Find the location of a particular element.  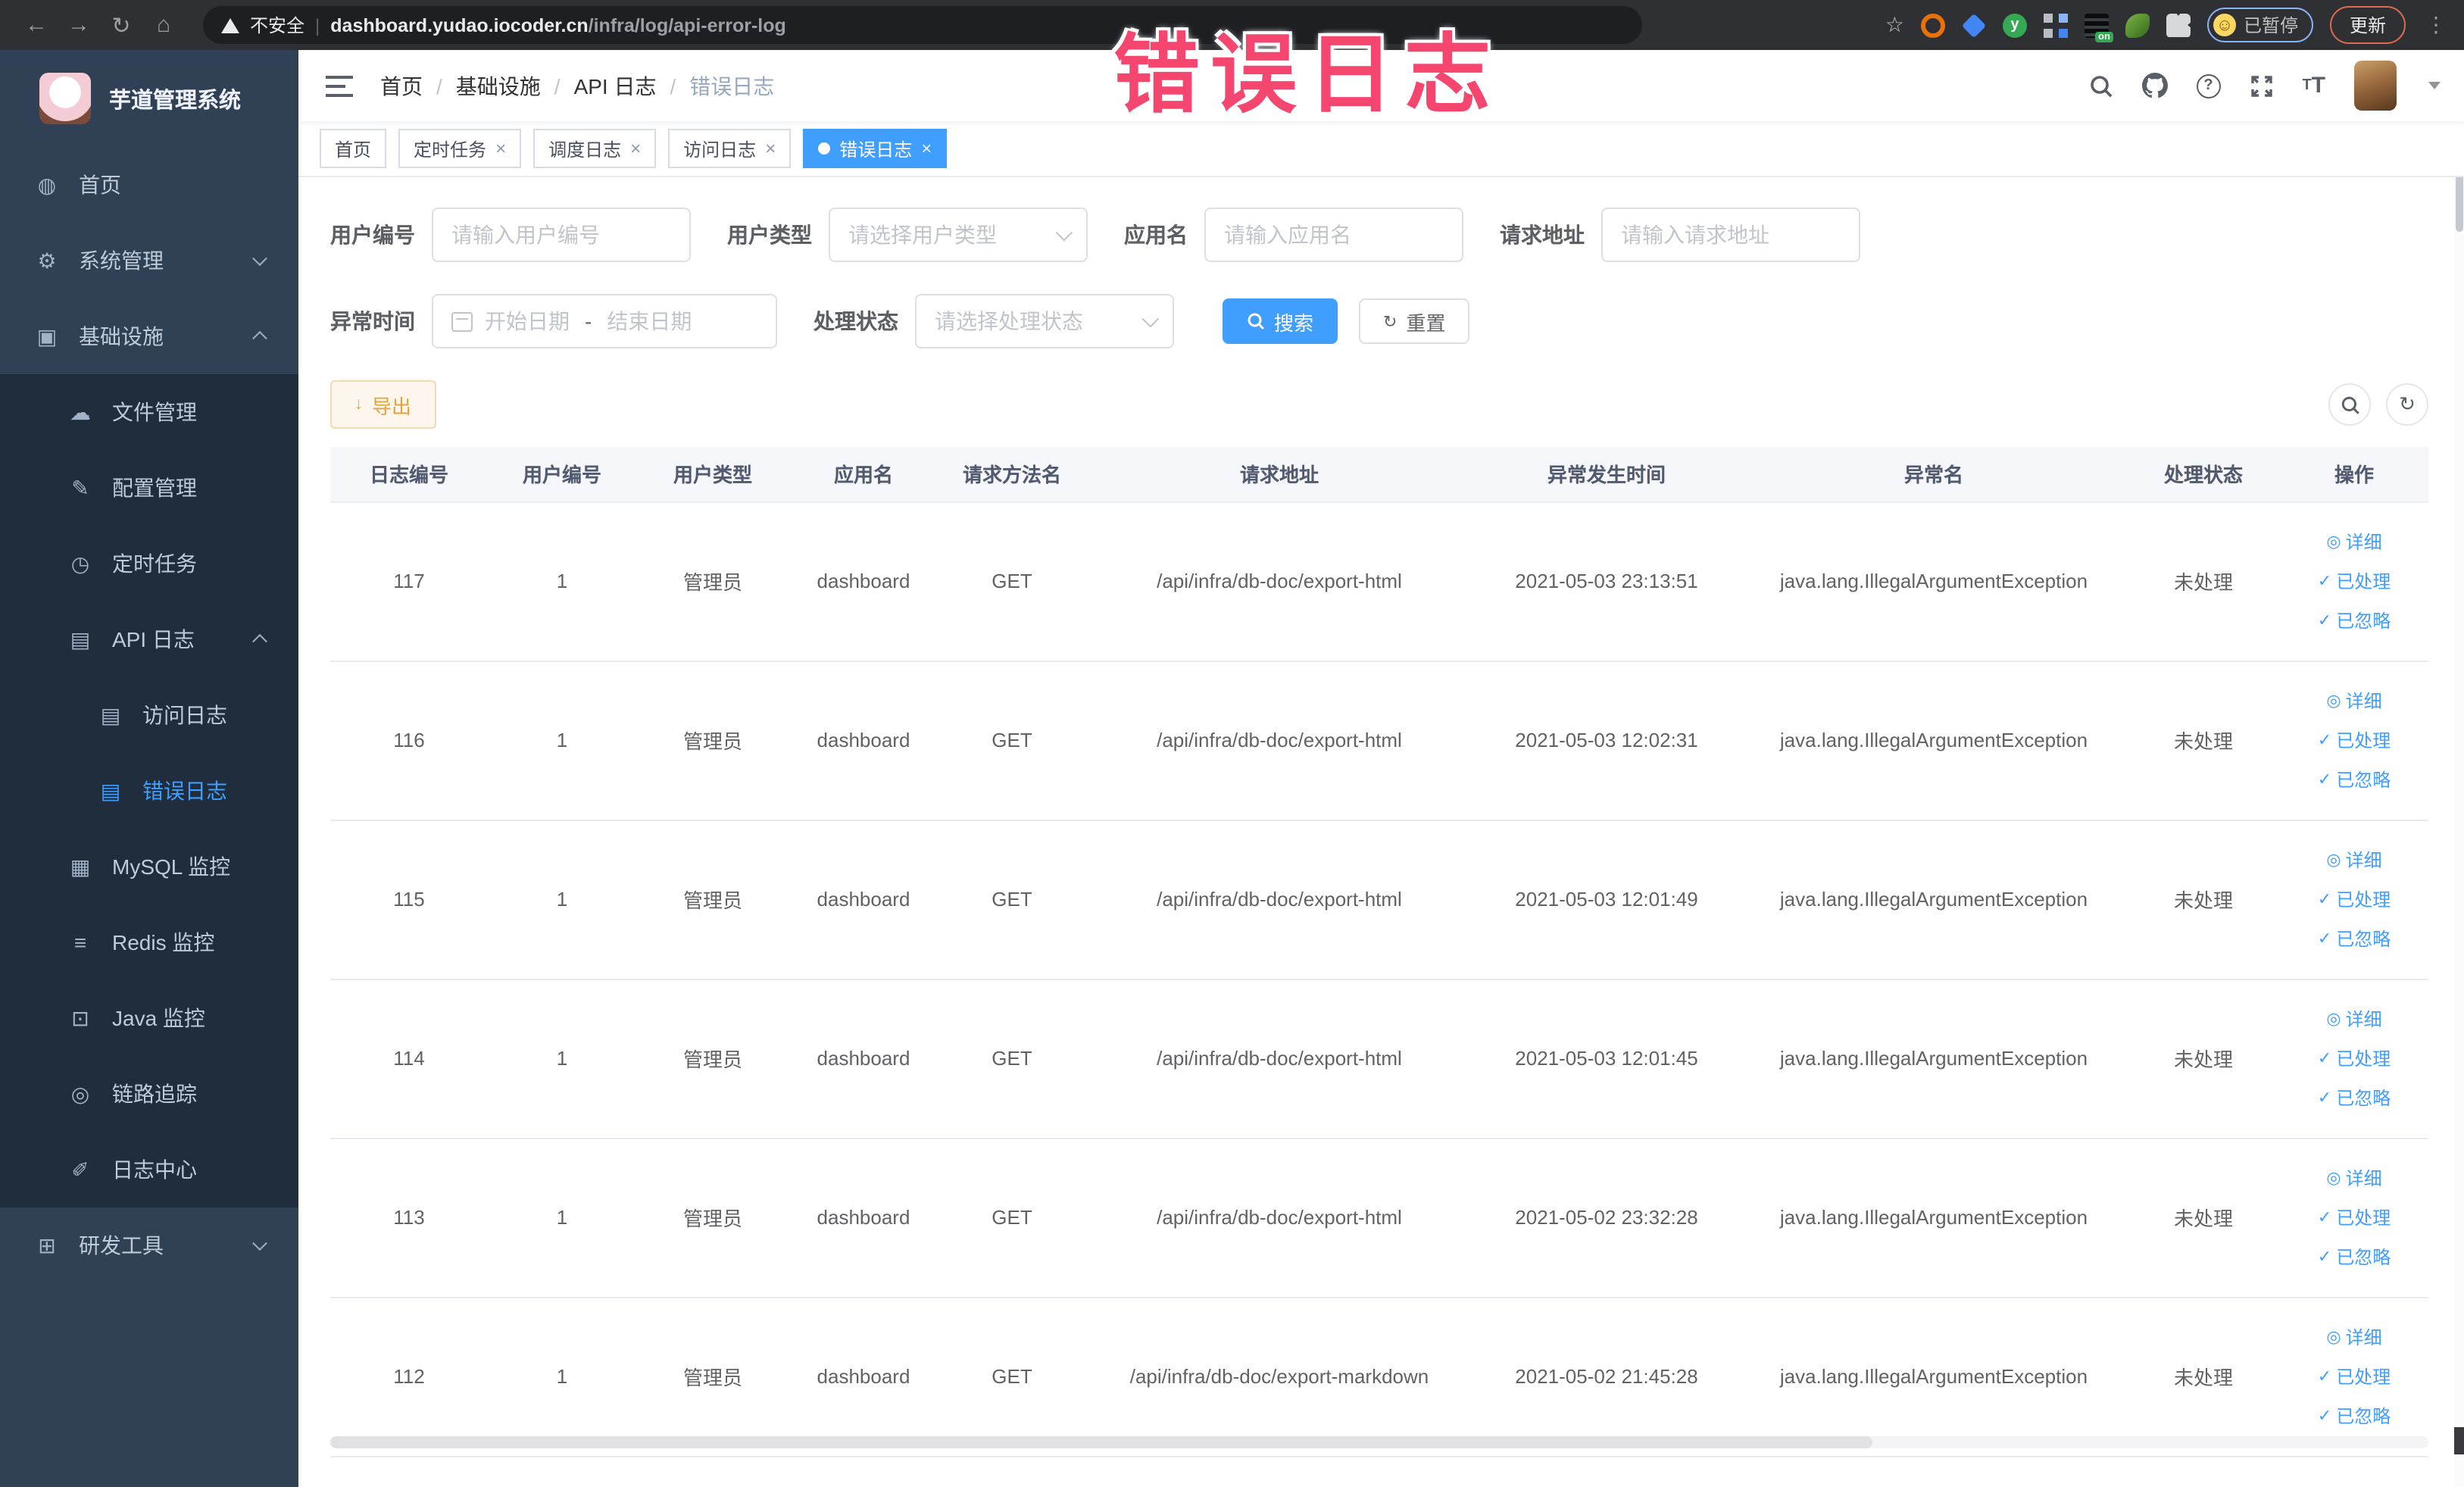

fullscreen-icon is located at coordinates (2261, 85).